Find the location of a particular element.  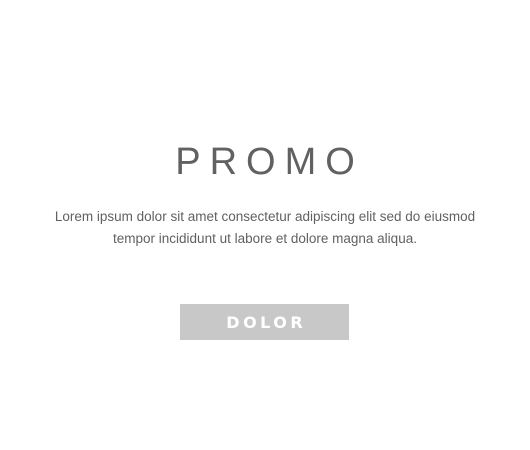

promo-title: PROMO is located at coordinates (269, 162).